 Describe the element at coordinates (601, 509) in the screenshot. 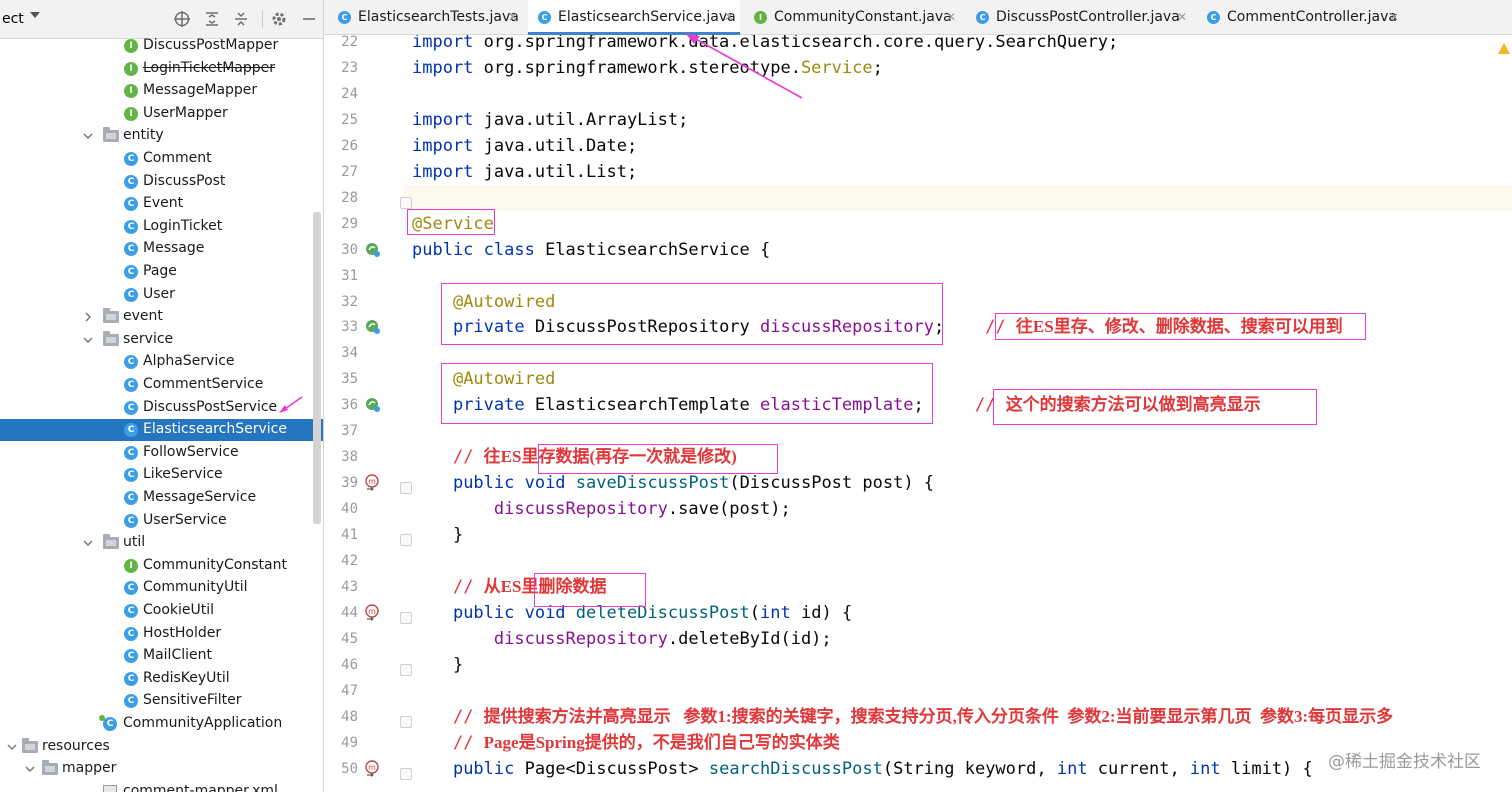

I see `code-line: discussRepository.save(post);` at that location.